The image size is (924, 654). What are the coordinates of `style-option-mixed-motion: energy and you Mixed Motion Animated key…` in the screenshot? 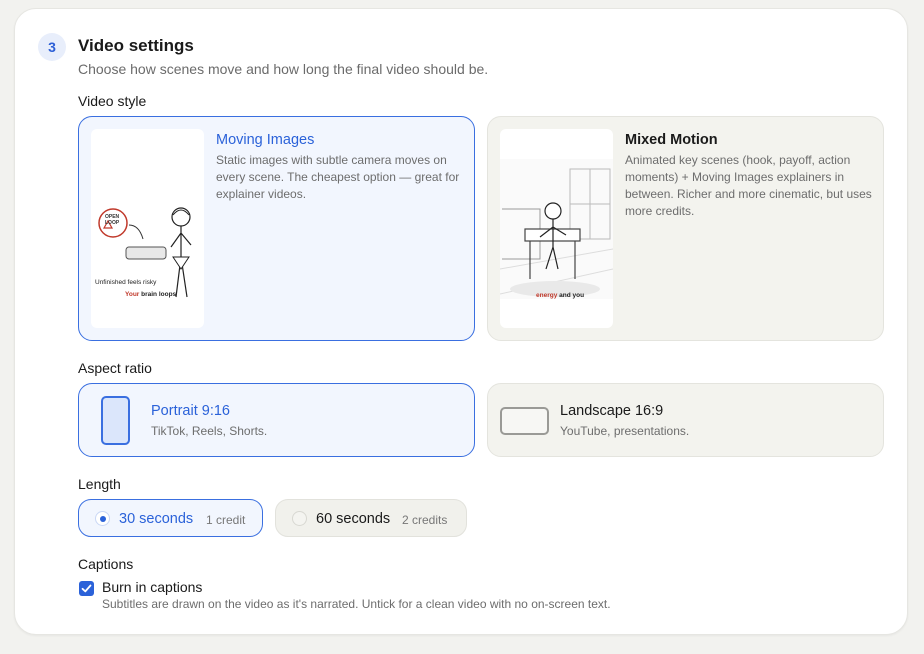 It's located at (685, 228).